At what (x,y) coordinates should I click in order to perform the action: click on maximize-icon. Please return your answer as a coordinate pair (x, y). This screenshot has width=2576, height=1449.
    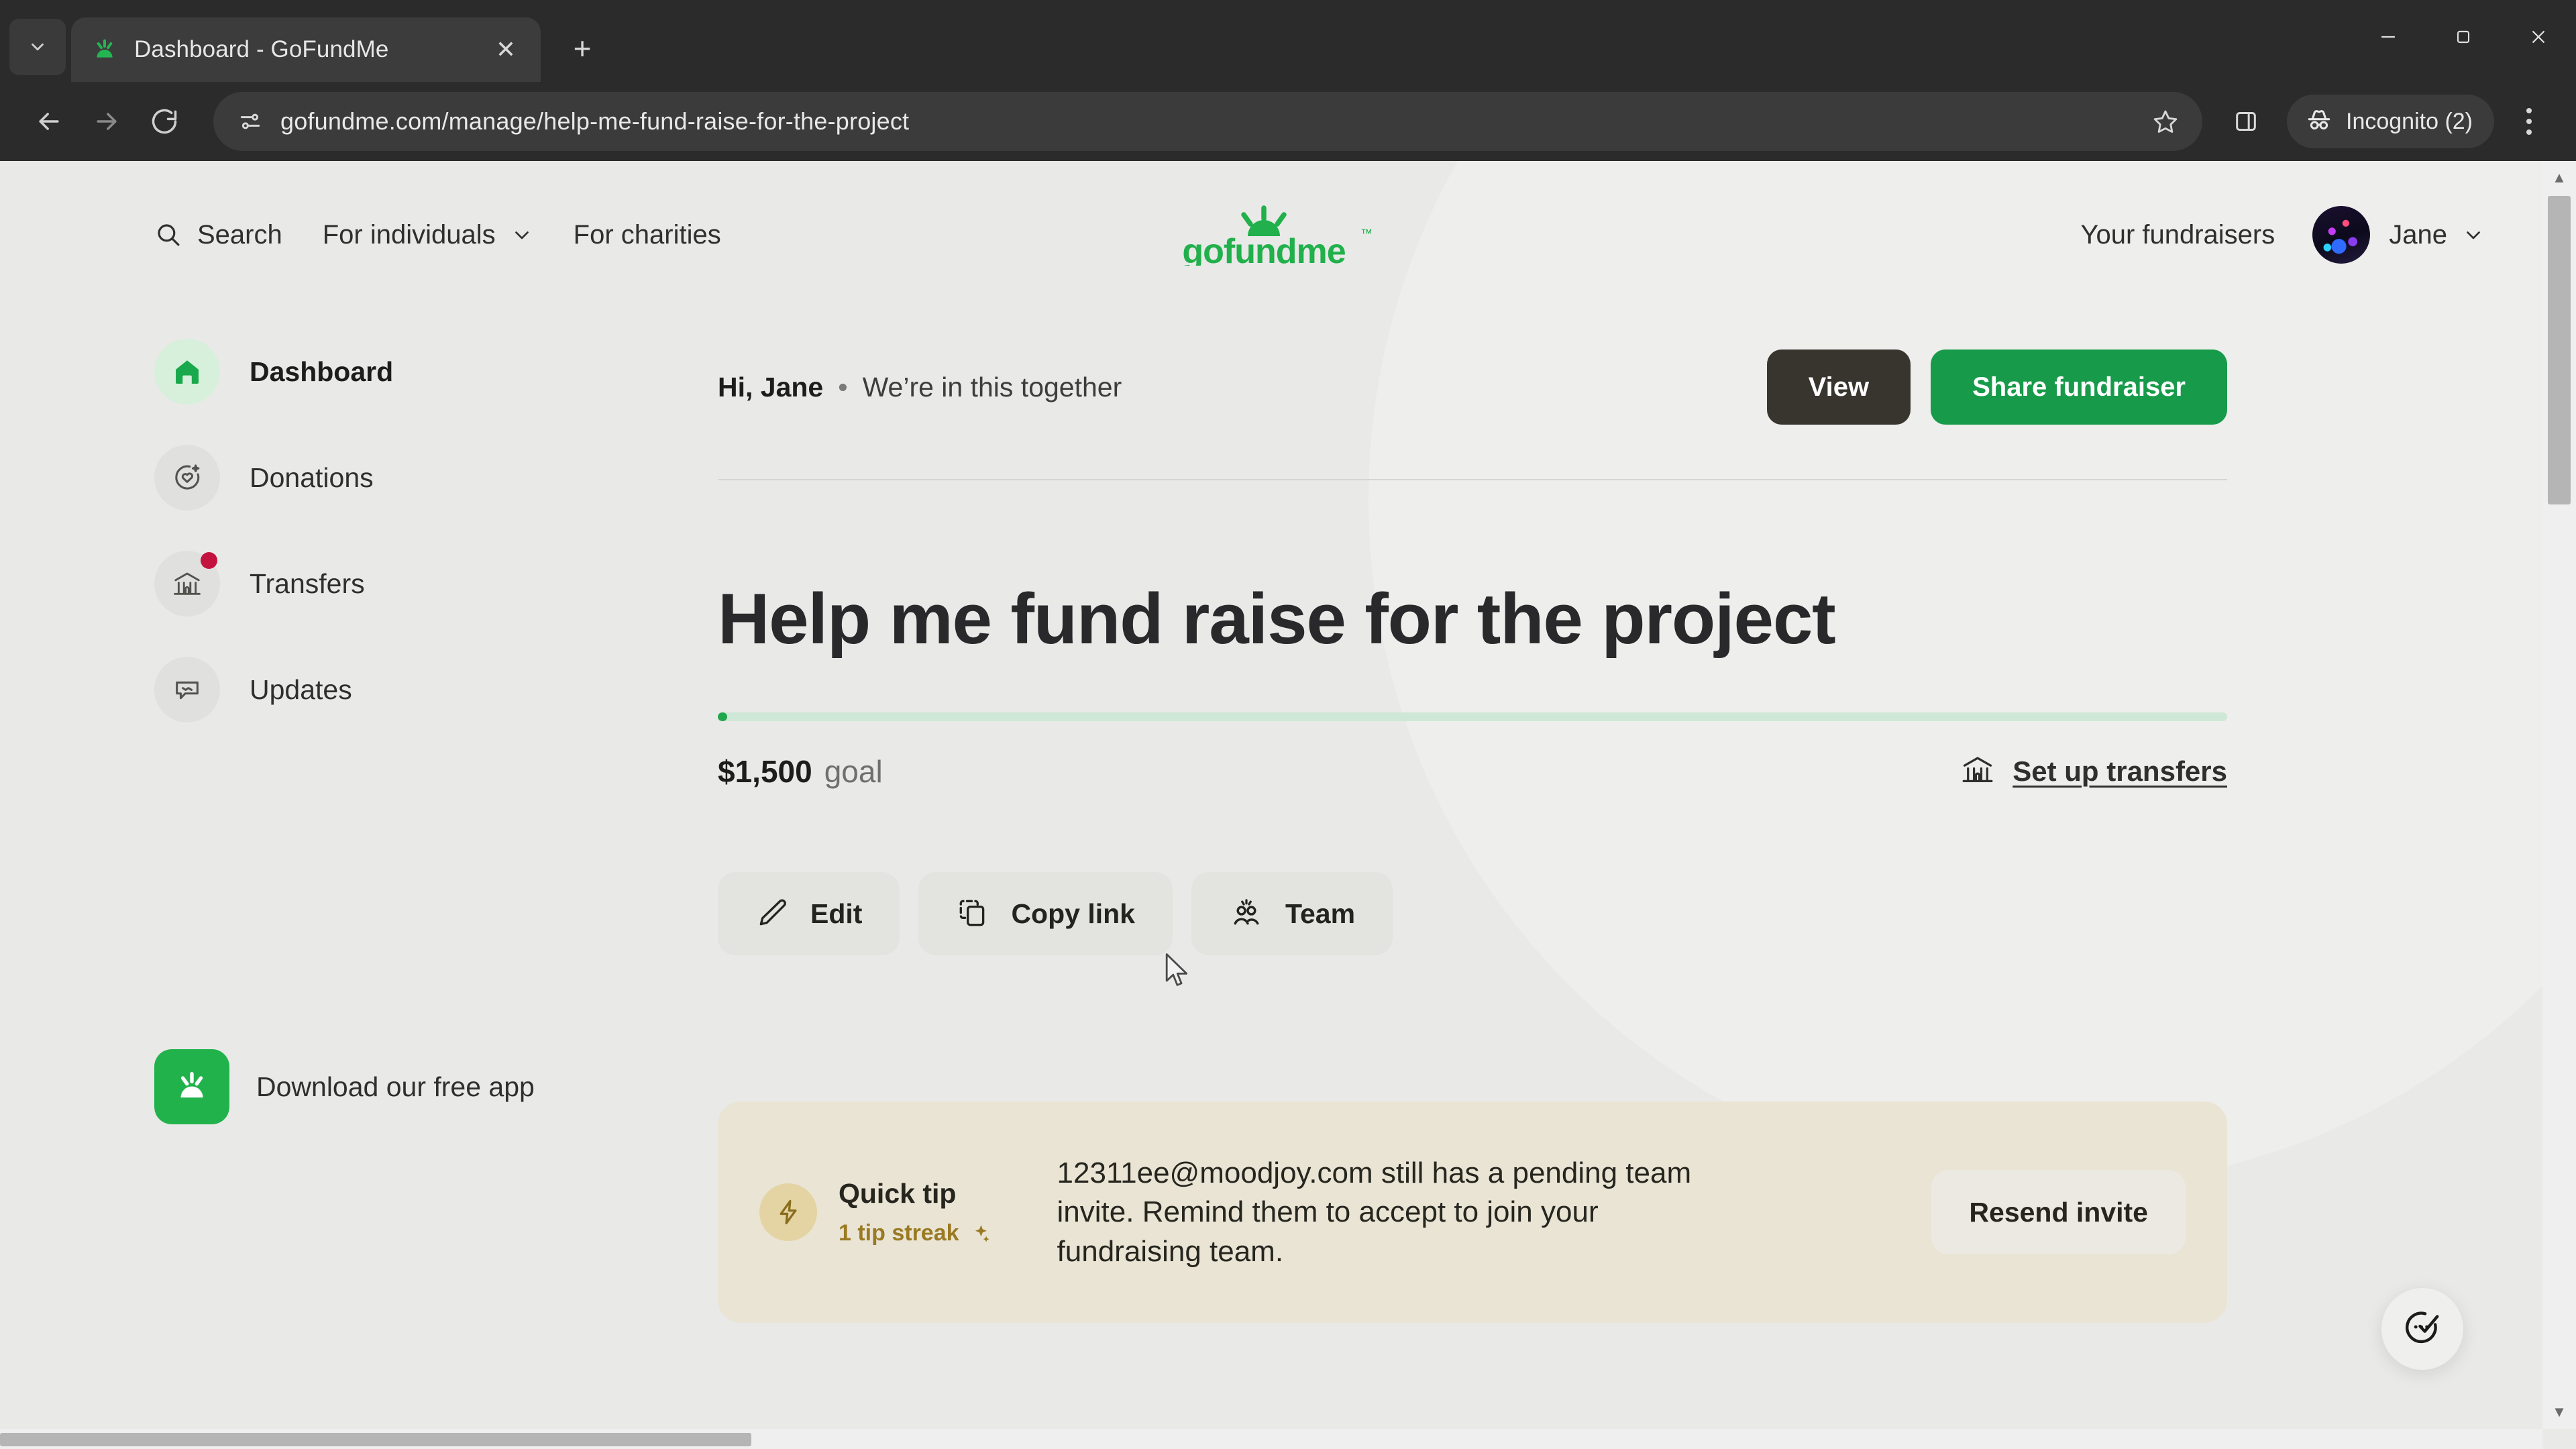
    Looking at the image, I should click on (2463, 37).